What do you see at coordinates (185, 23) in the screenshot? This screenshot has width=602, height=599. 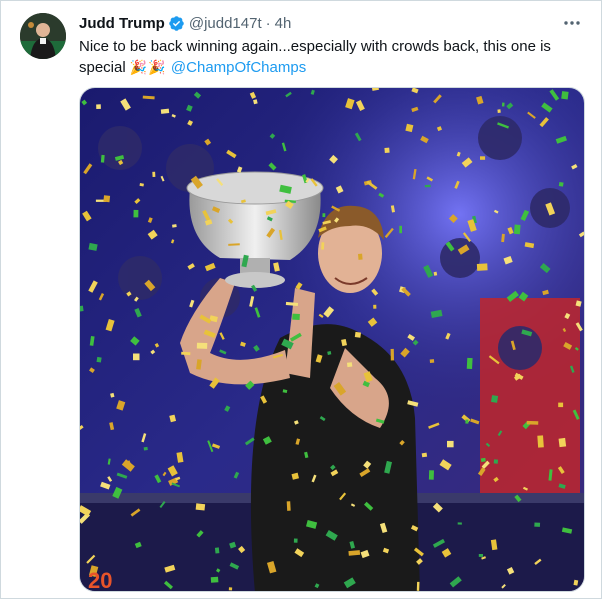 I see `tweet-header: Judd Trump @judd147t · 4h` at bounding box center [185, 23].